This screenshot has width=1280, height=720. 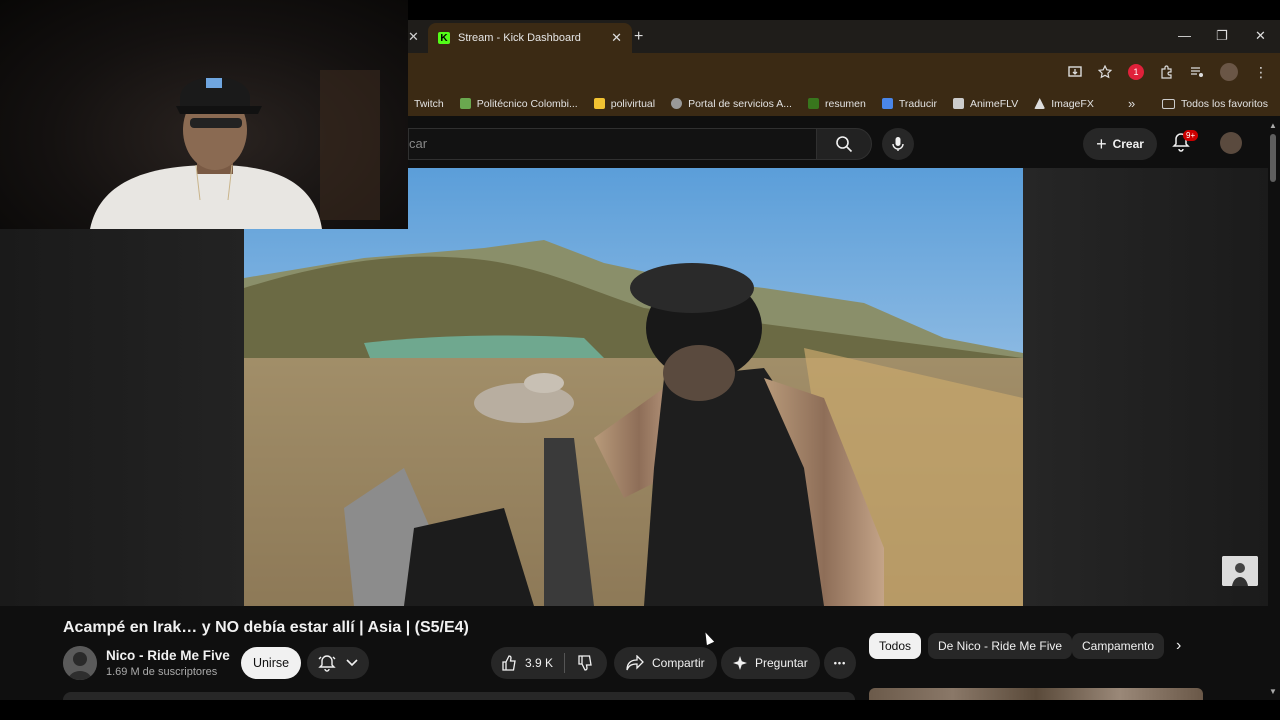 What do you see at coordinates (770, 663) in the screenshot?
I see `ask-button: Preguntar` at bounding box center [770, 663].